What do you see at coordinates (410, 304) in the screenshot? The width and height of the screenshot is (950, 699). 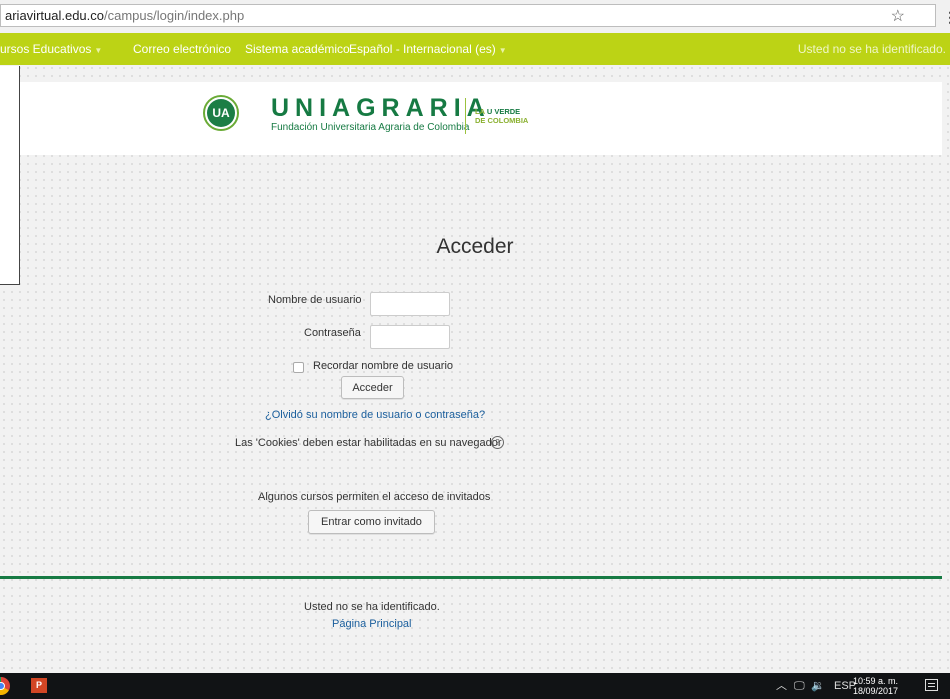 I see `username-input` at bounding box center [410, 304].